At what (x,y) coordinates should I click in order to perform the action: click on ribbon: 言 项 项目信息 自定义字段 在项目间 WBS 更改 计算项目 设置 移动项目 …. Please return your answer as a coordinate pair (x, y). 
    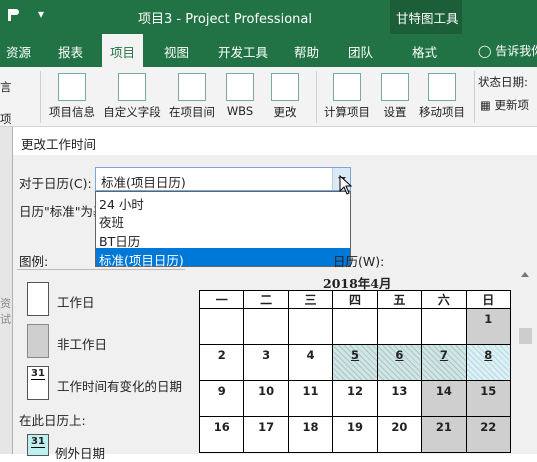
    Looking at the image, I should click on (268, 97).